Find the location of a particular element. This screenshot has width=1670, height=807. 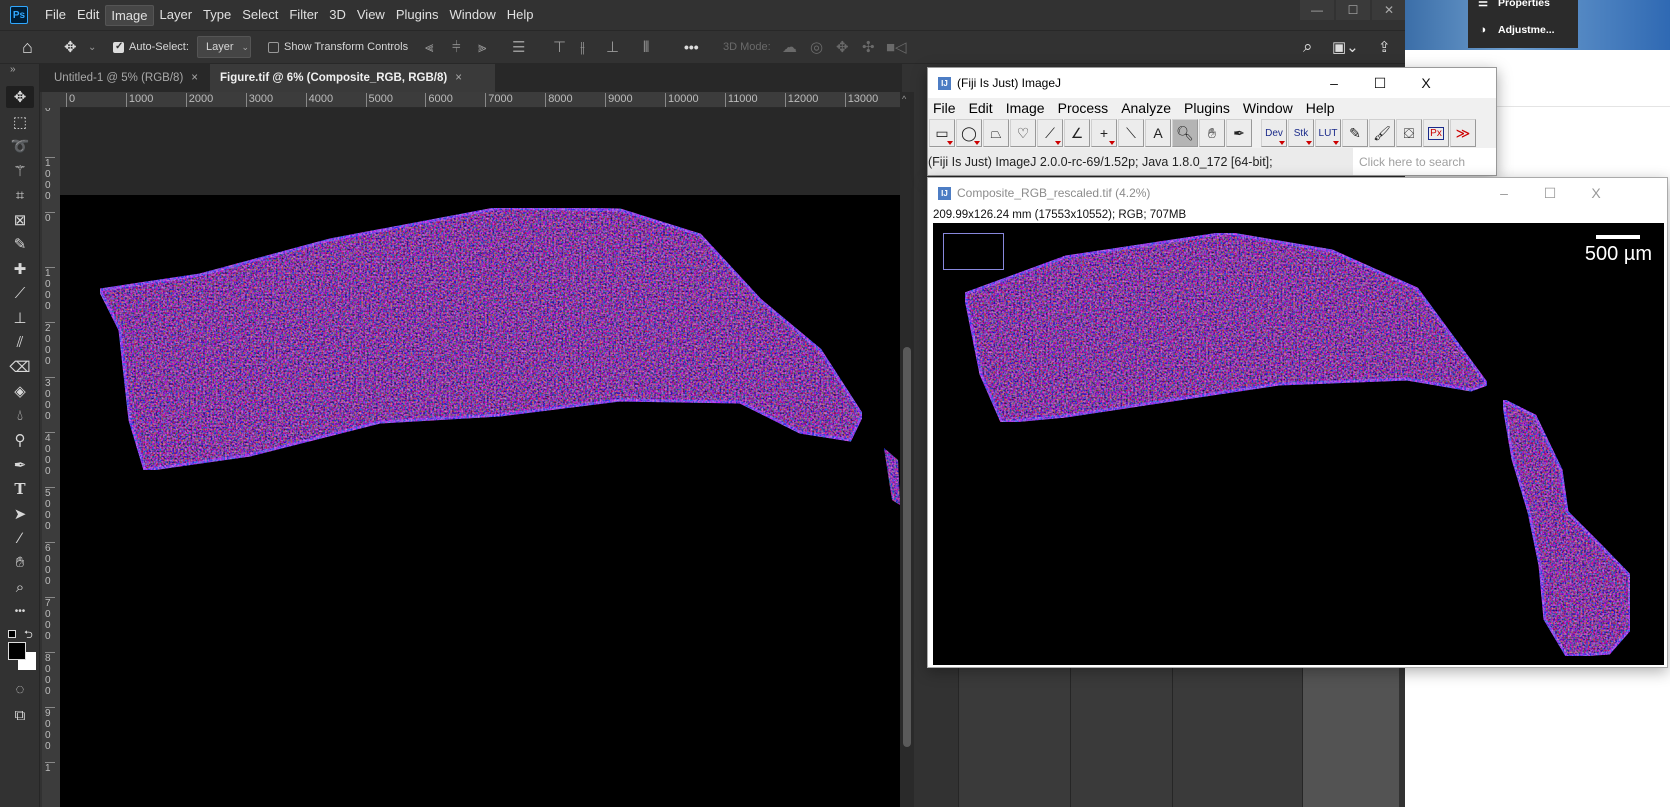

menu-edit: Edit is located at coordinates (88, 15).